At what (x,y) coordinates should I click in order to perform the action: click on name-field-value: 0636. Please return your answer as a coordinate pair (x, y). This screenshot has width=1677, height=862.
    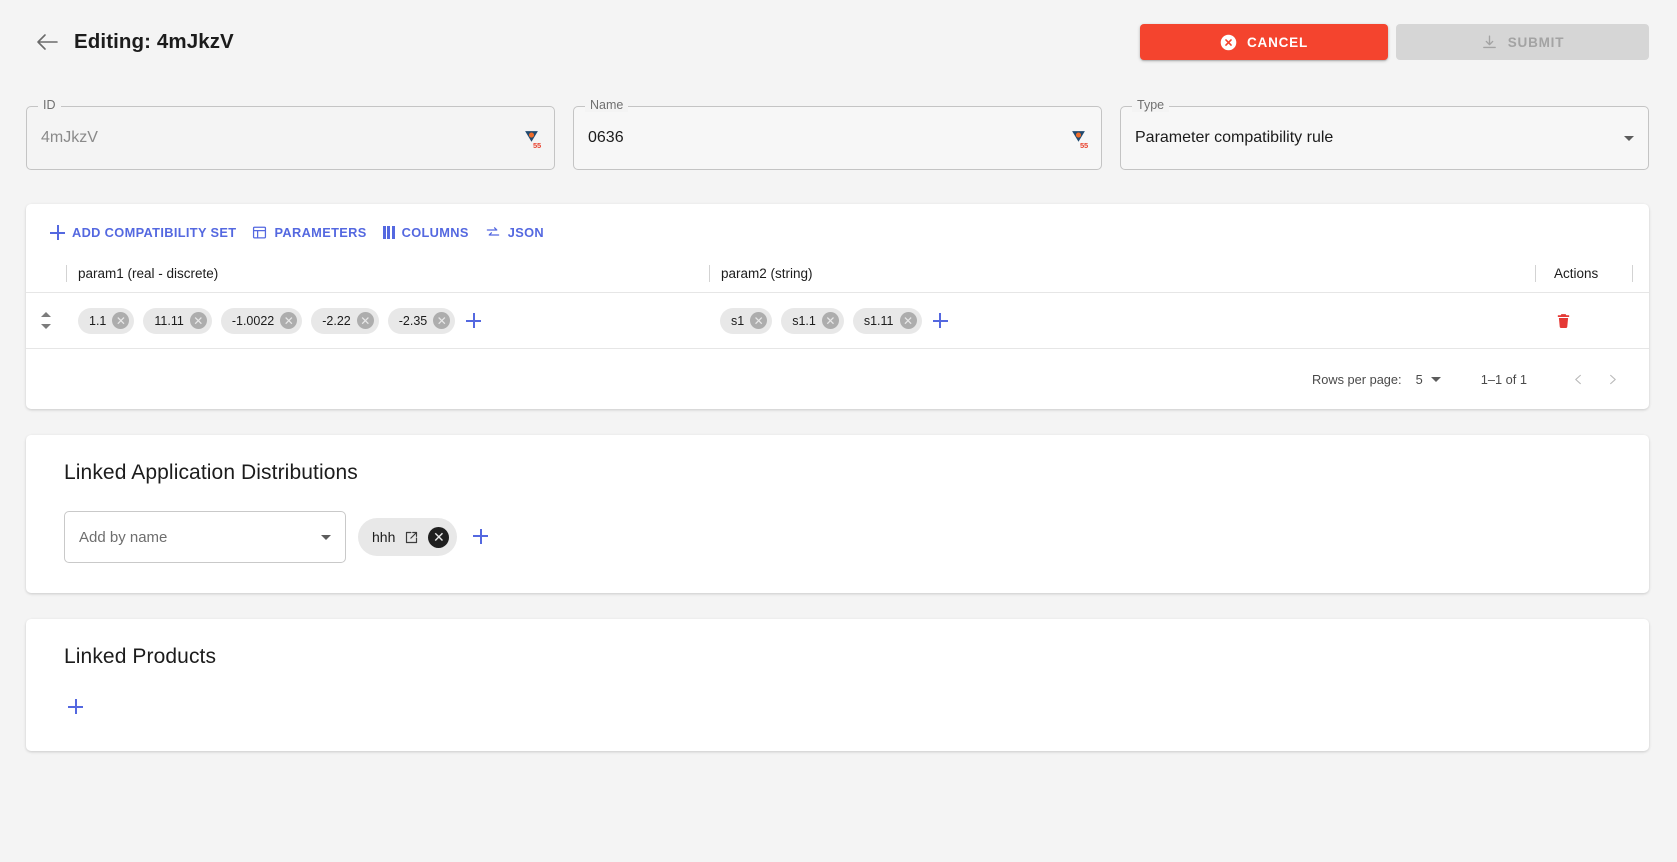
    Looking at the image, I should click on (606, 137).